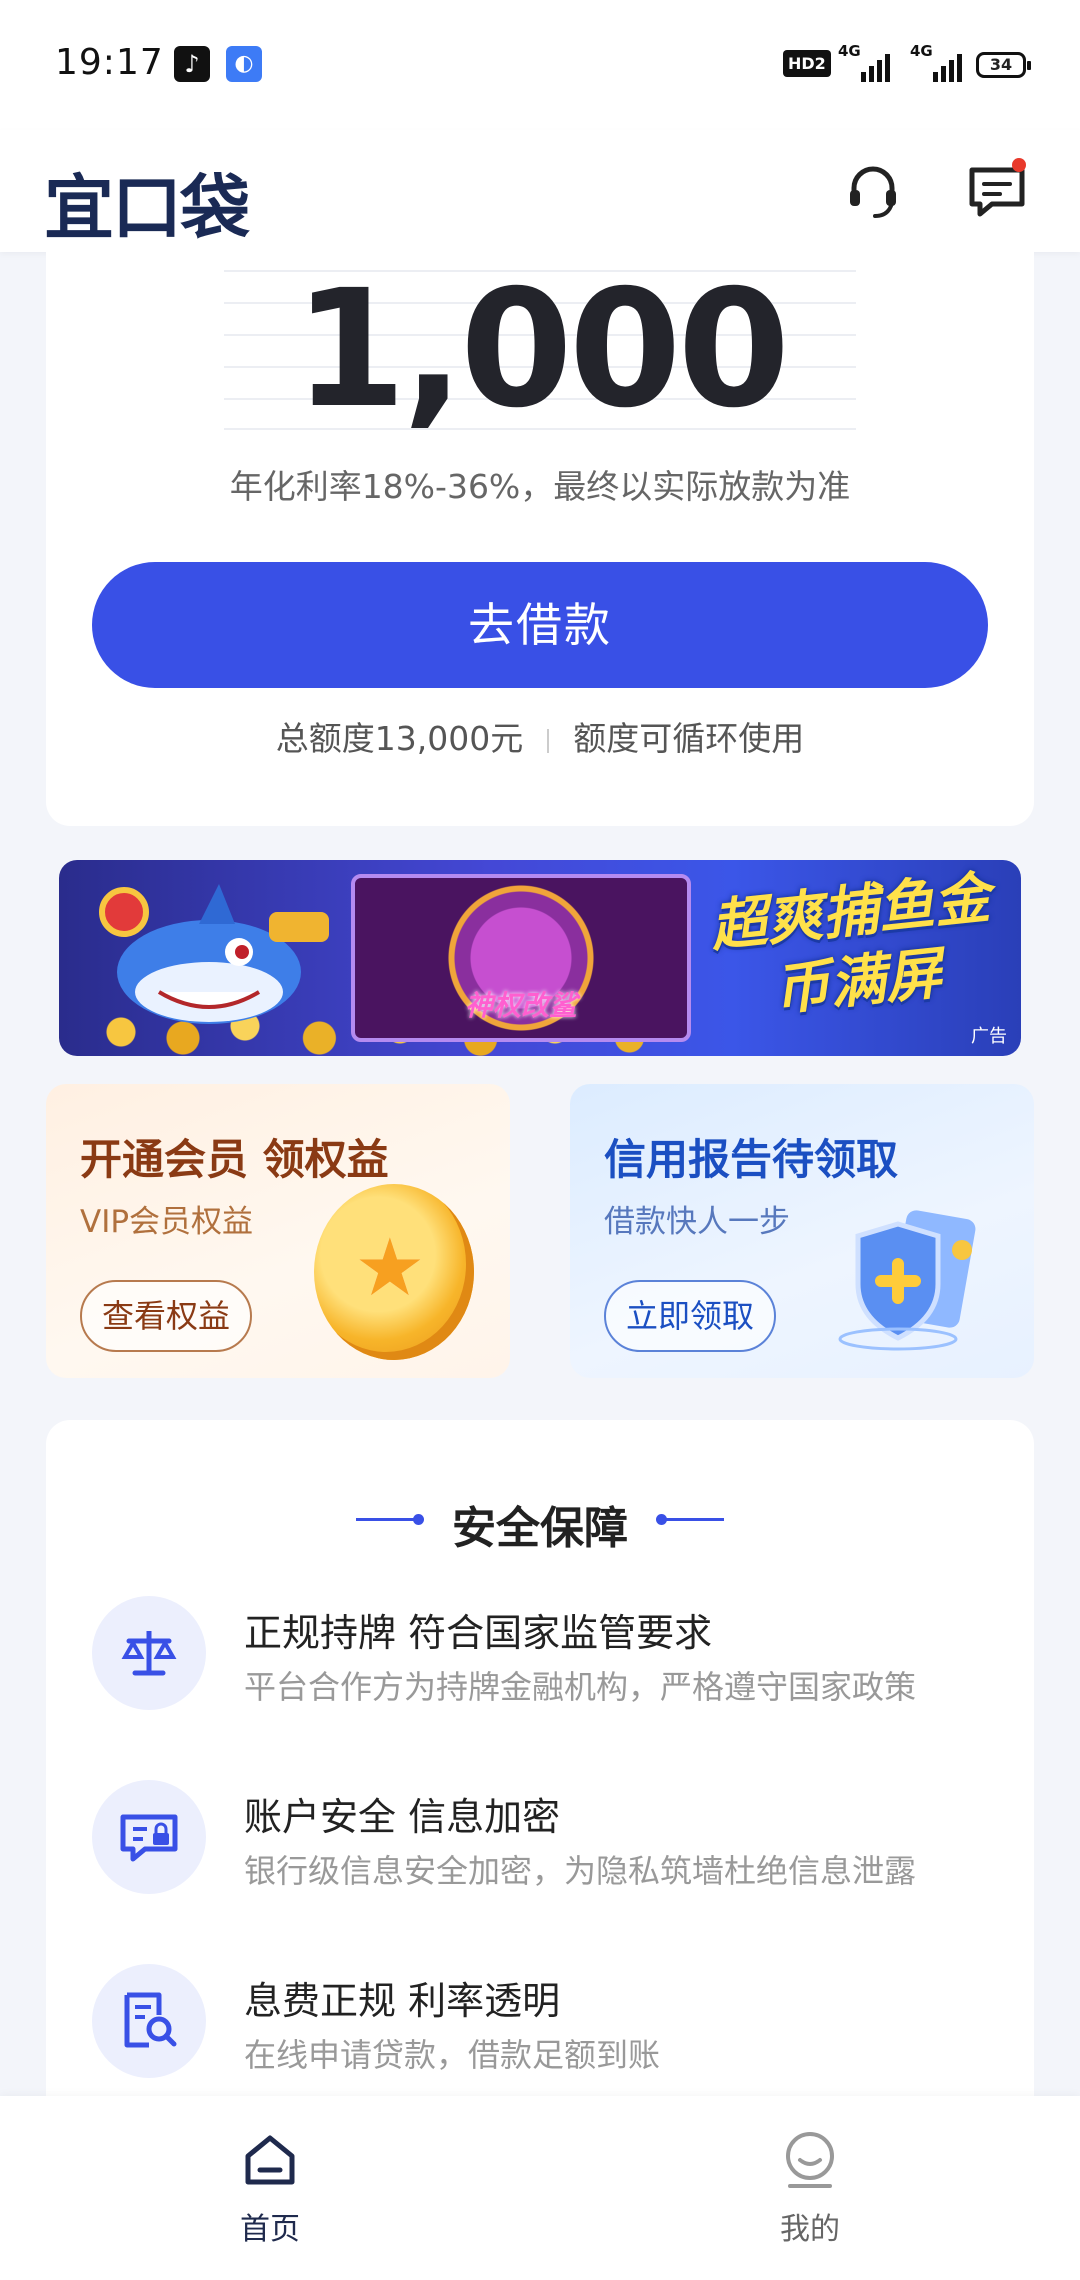  I want to click on security-item: 账户安全 信息加密 银行级信息安全加密，为隐私筑墙杜绝信息泄露, so click(542, 1845).